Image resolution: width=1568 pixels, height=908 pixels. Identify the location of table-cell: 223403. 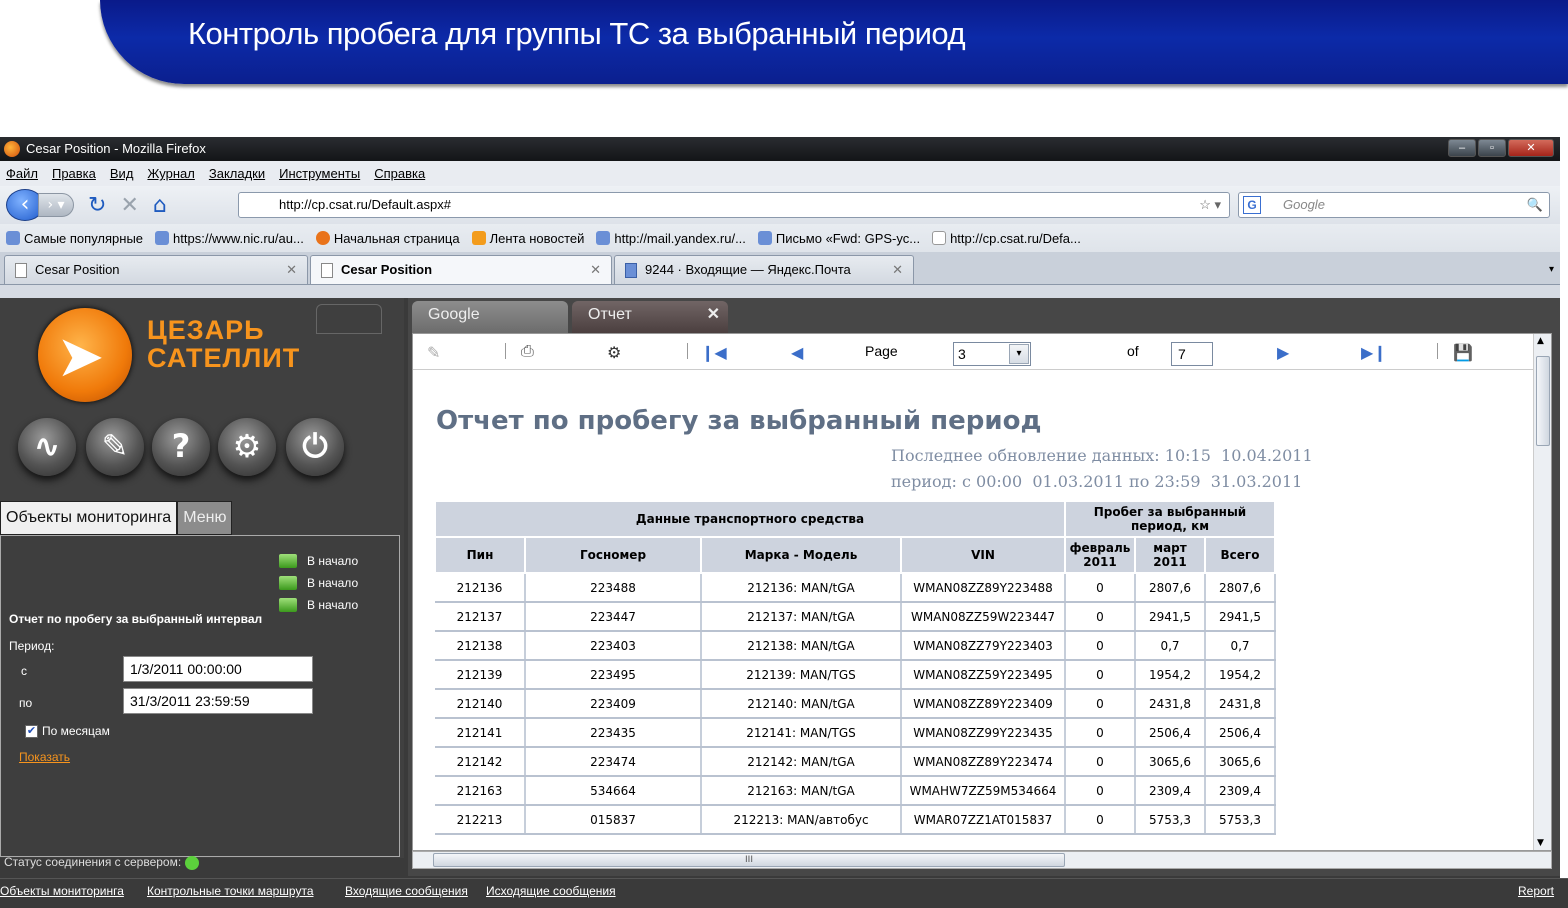
(613, 646).